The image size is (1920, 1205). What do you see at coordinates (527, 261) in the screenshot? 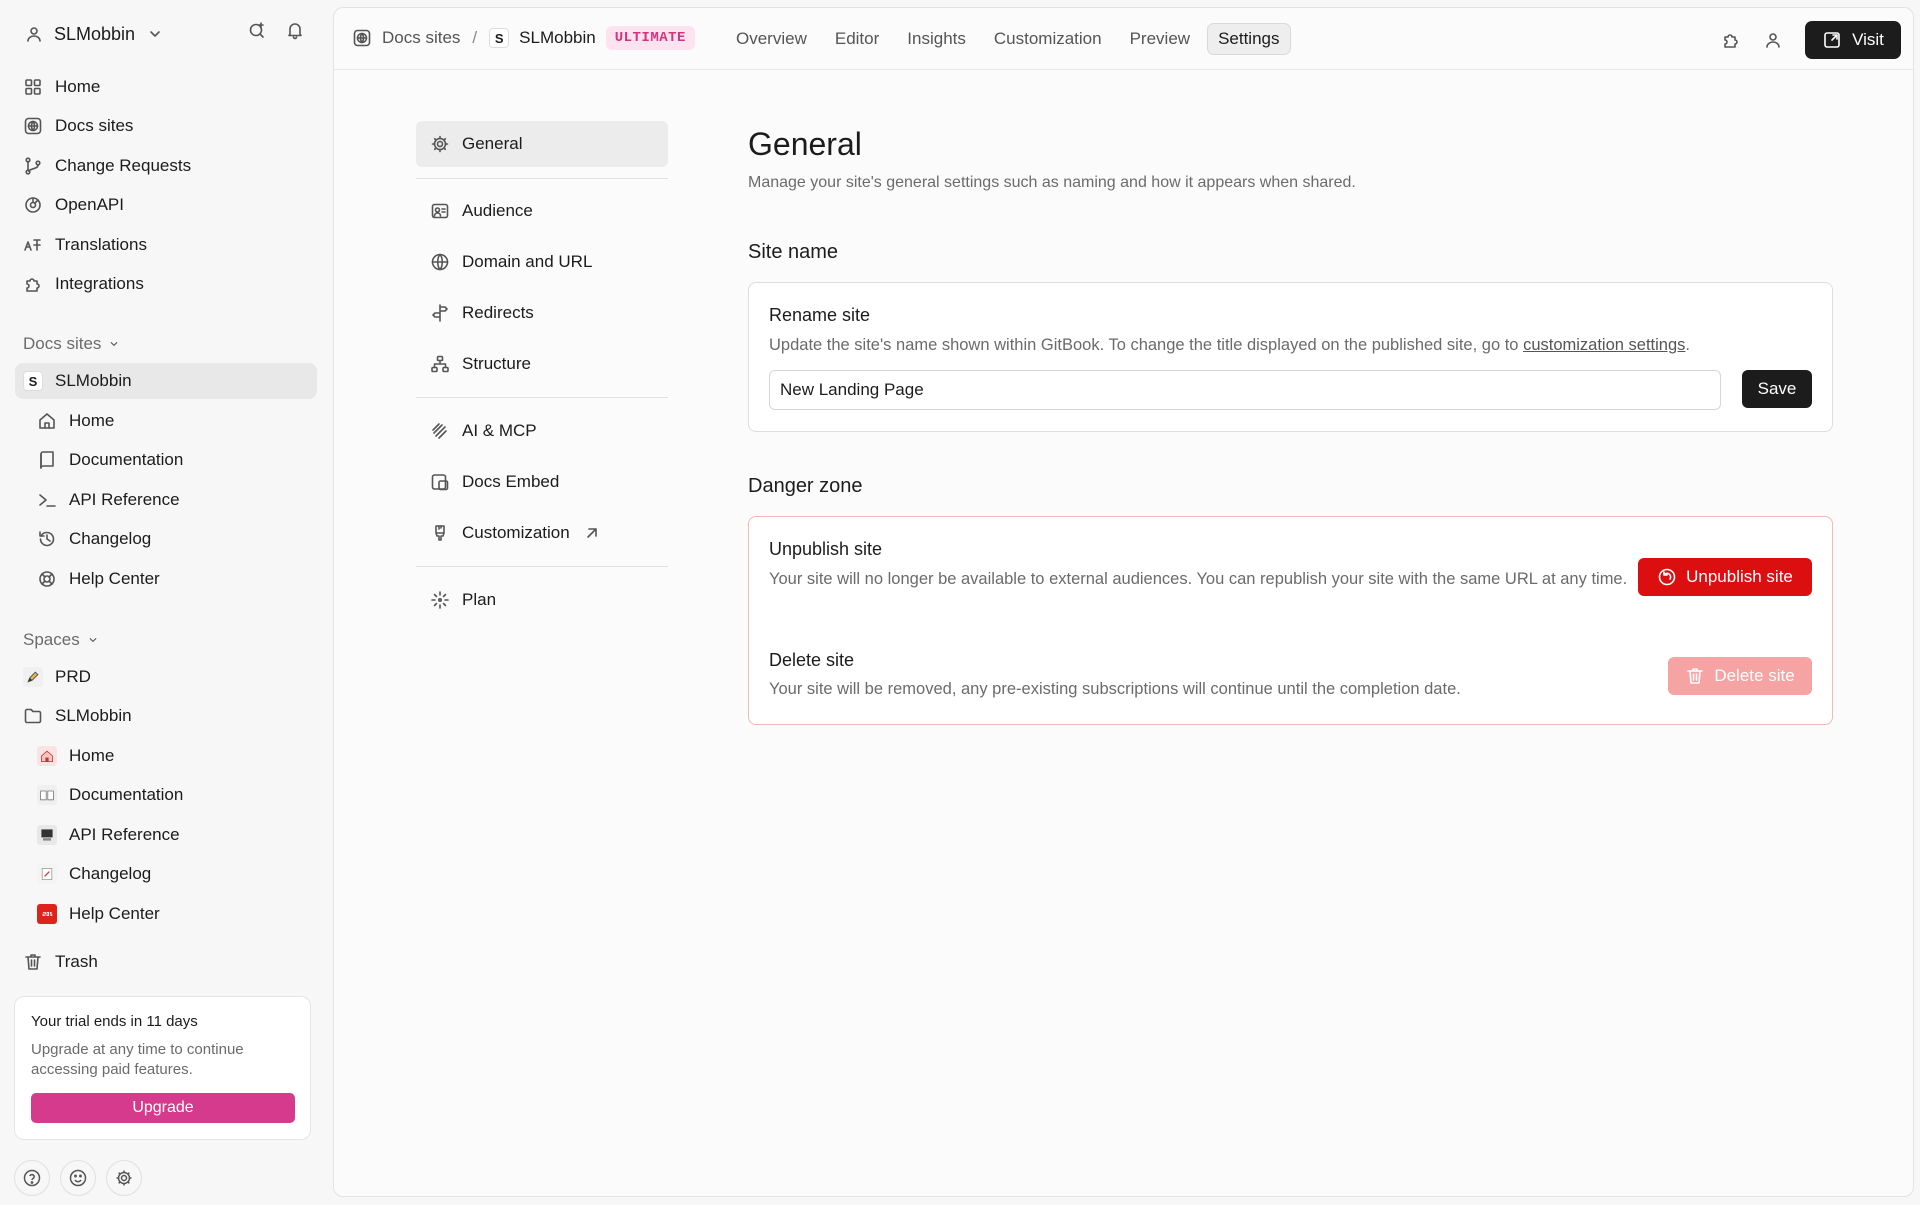
I see `settings-nav-label: Domain and URL` at bounding box center [527, 261].